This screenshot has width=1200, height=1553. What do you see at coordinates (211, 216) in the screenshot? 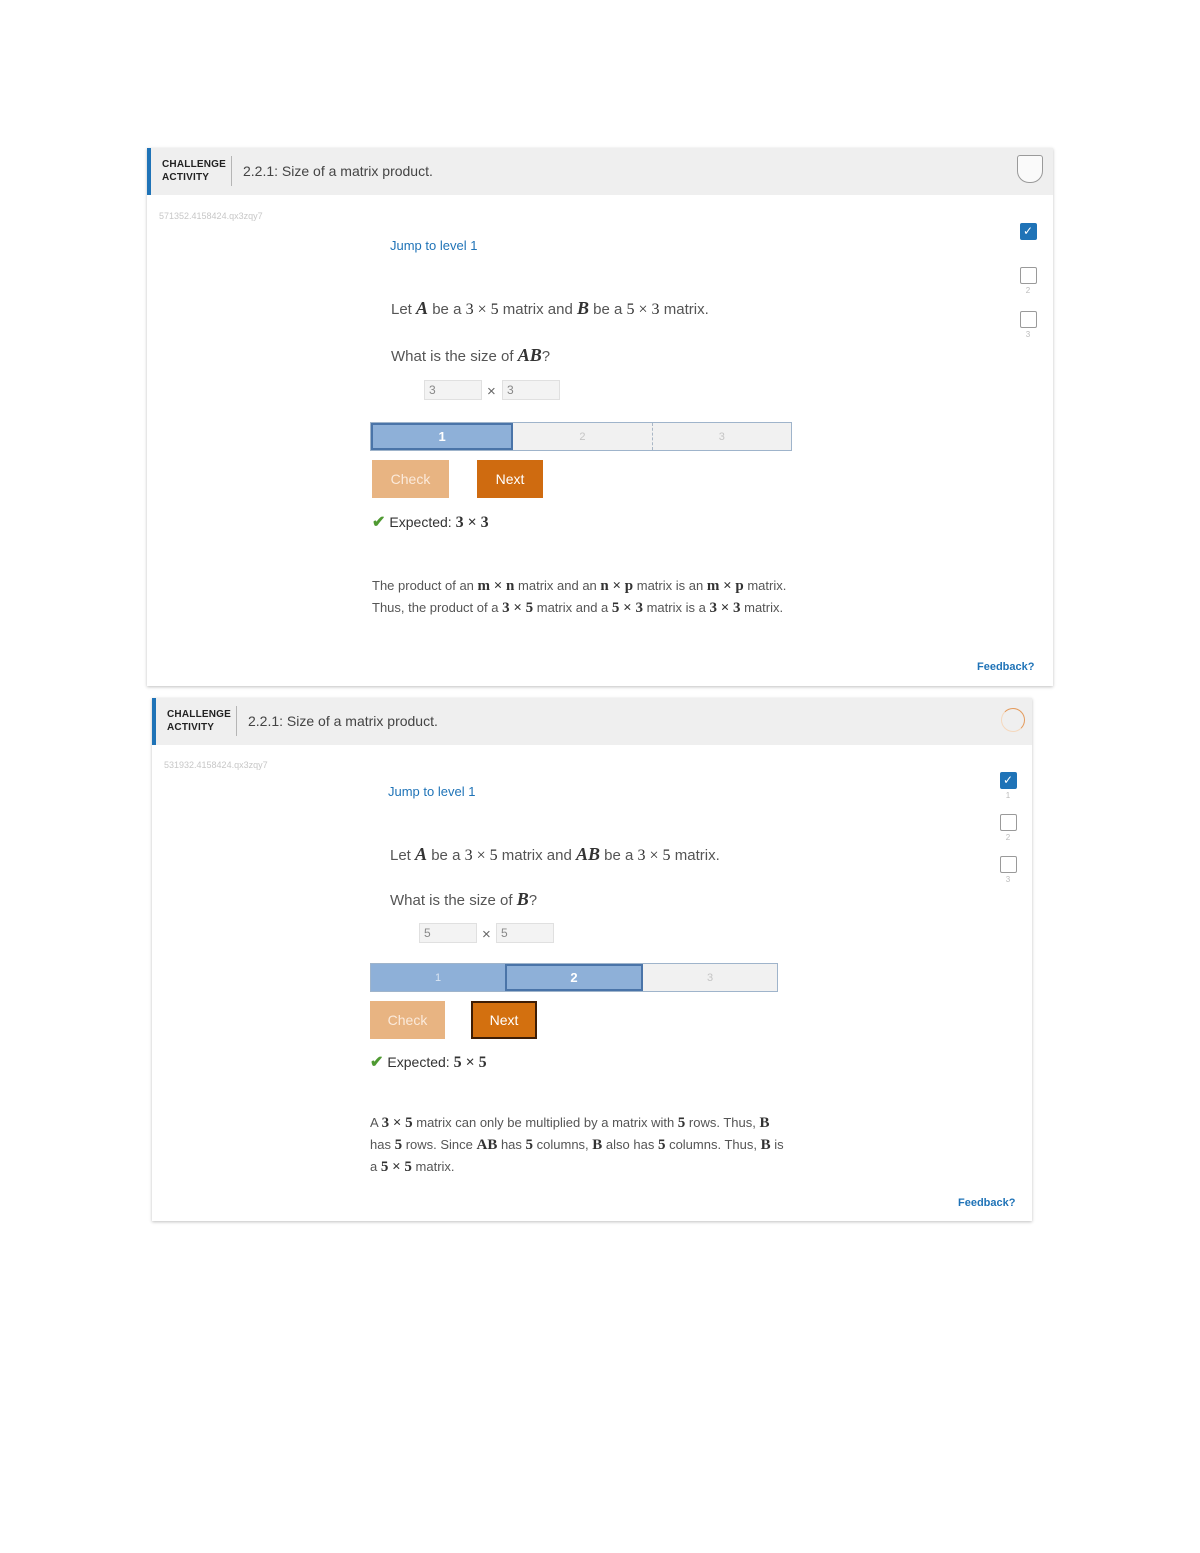
I see `activity-id: 571352.4158424.qx3zqy7` at bounding box center [211, 216].